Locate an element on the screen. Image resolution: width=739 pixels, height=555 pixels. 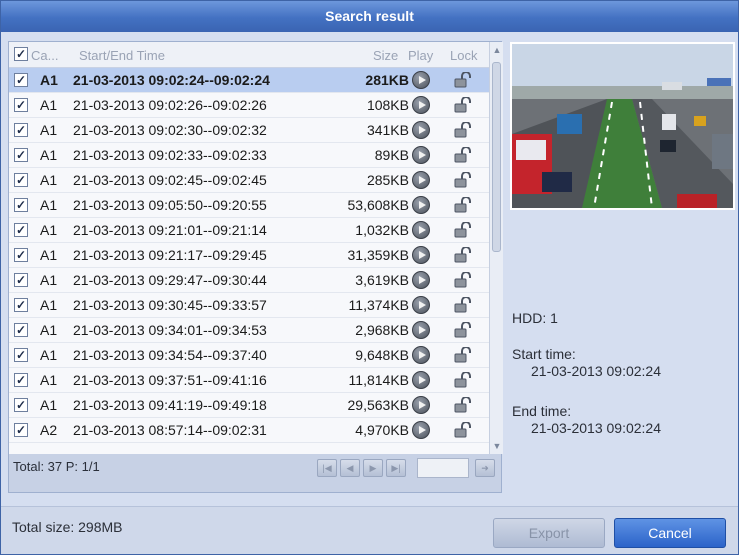
scroll-thumb is located at coordinates (496, 157).